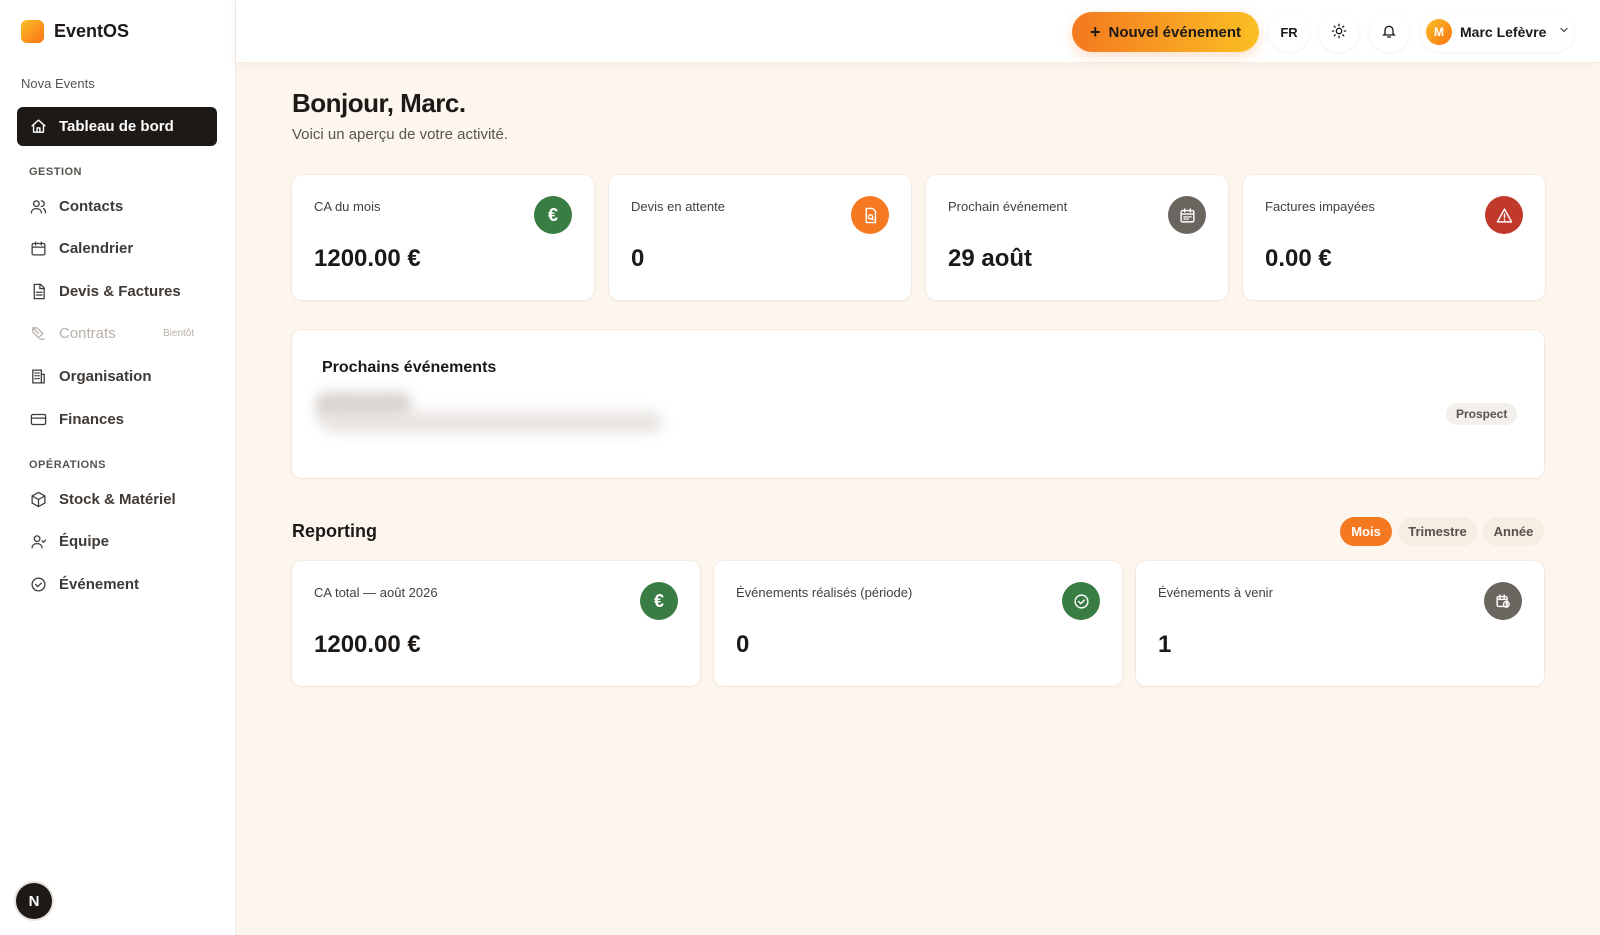 Image resolution: width=1600 pixels, height=935 pixels. Describe the element at coordinates (1289, 32) in the screenshot. I see `language-switcher: FR` at that location.